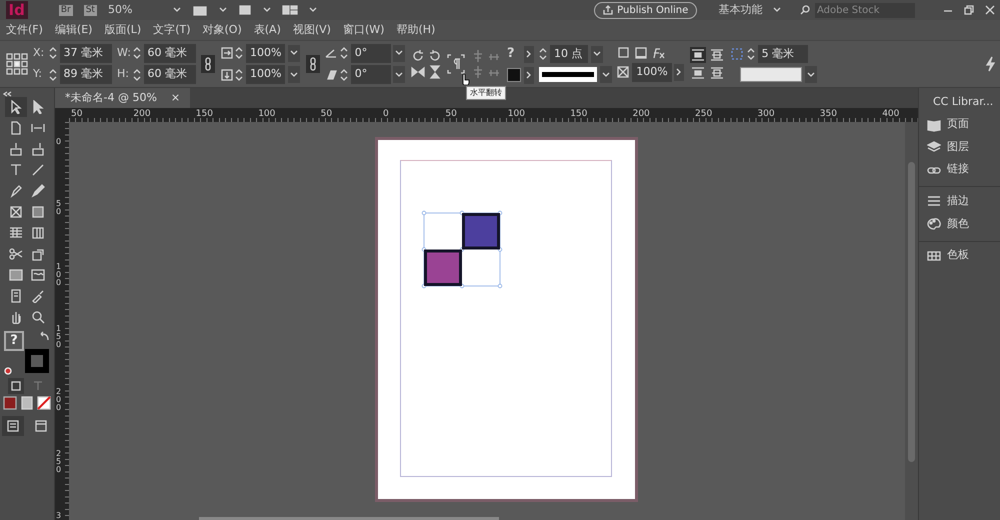  What do you see at coordinates (45, 335) in the screenshot?
I see `swap-icon` at bounding box center [45, 335].